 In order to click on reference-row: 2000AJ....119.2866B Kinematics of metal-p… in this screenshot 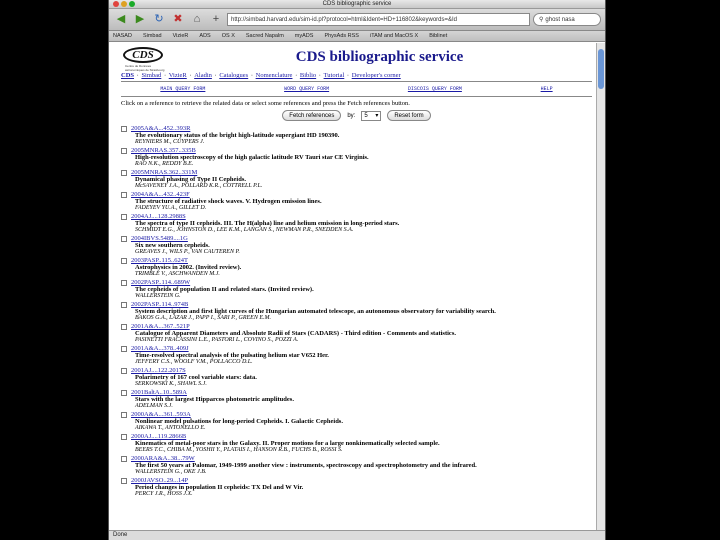, I will do `click(356, 443)`.